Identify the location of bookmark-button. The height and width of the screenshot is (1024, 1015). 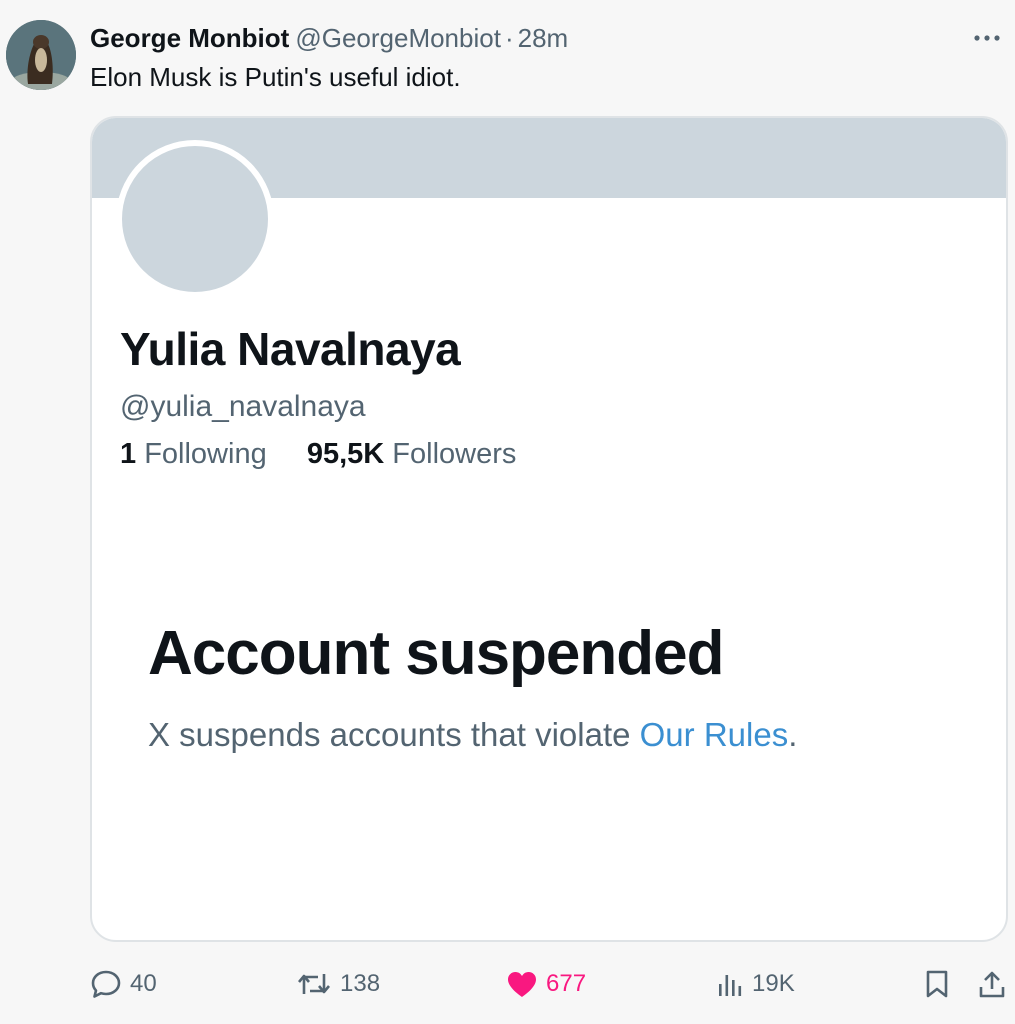
(937, 984).